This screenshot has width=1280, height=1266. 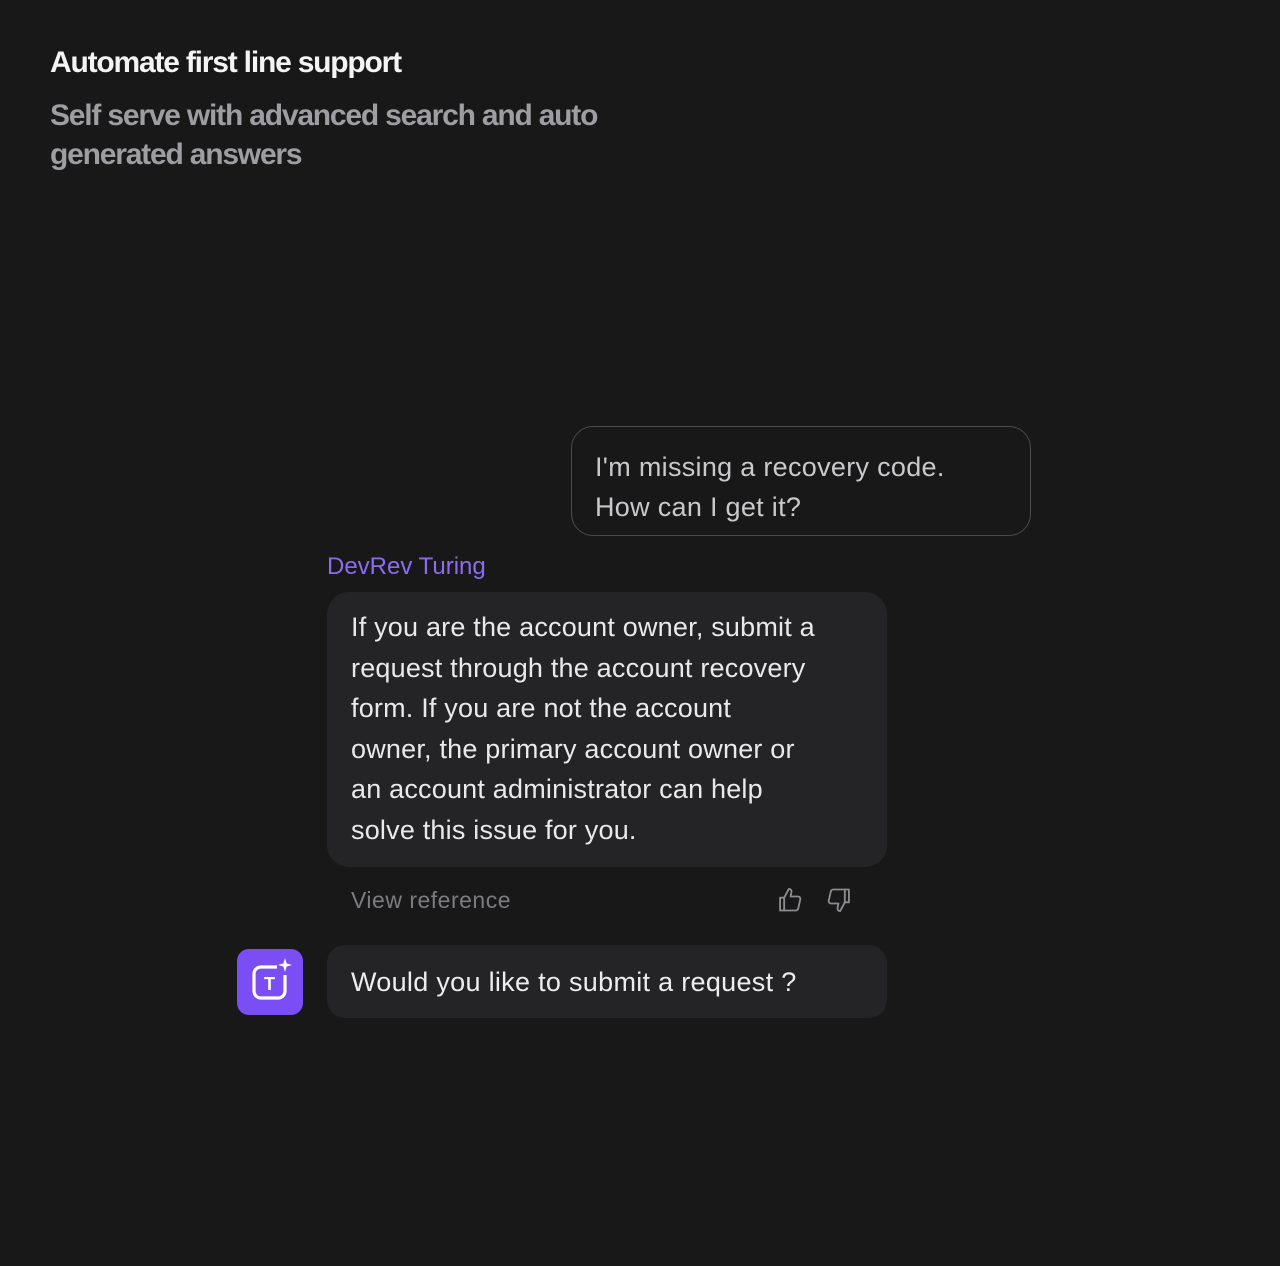 What do you see at coordinates (431, 900) in the screenshot?
I see `view-reference-link: View reference` at bounding box center [431, 900].